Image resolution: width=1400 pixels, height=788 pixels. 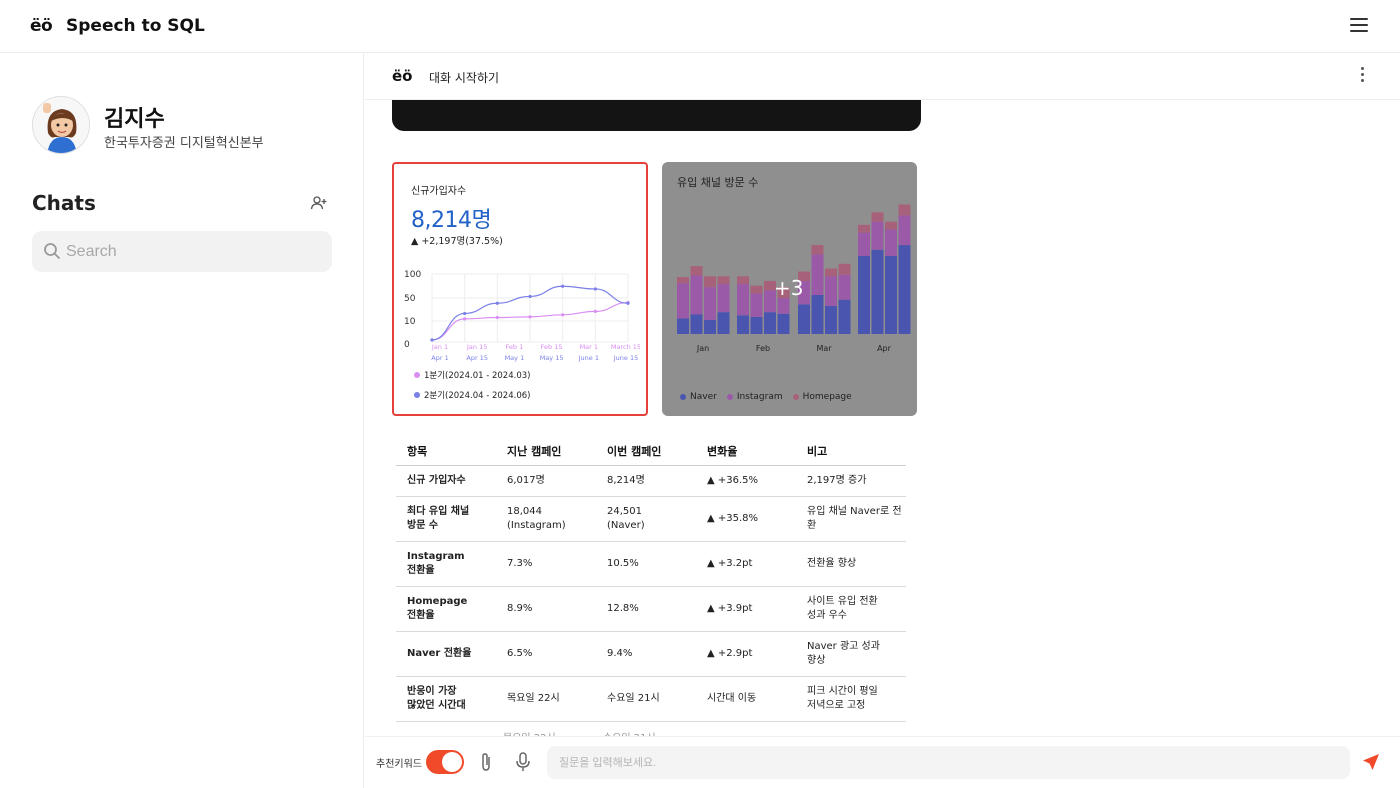 What do you see at coordinates (546, 564) in the screenshot?
I see `table-cell: 7.3%` at bounding box center [546, 564].